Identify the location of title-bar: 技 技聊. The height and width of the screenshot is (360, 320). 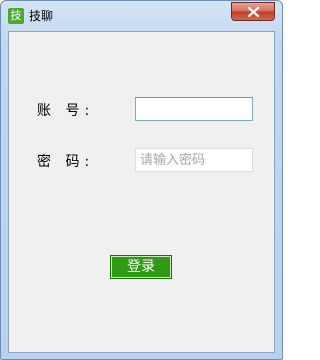
(141, 16).